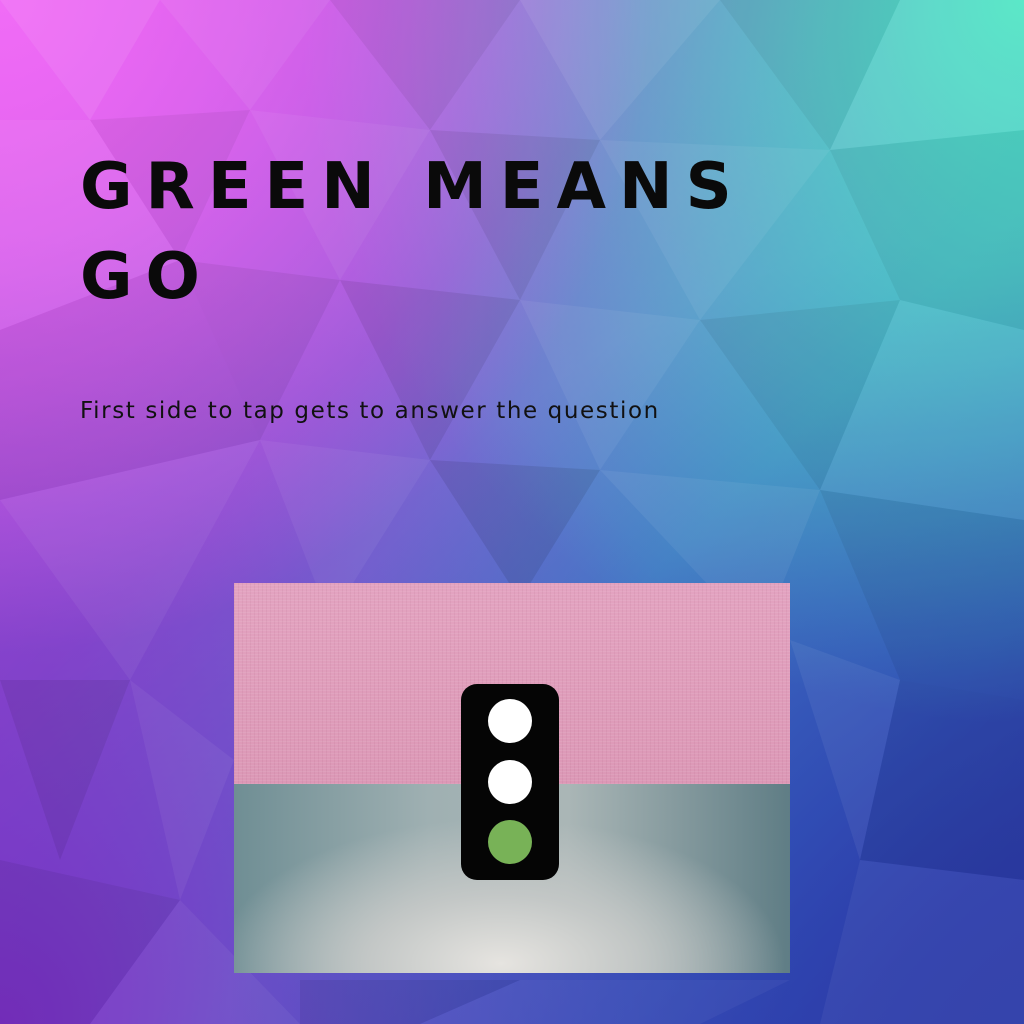  Describe the element at coordinates (510, 842) in the screenshot. I see `traffic-light-green-lamp` at that location.